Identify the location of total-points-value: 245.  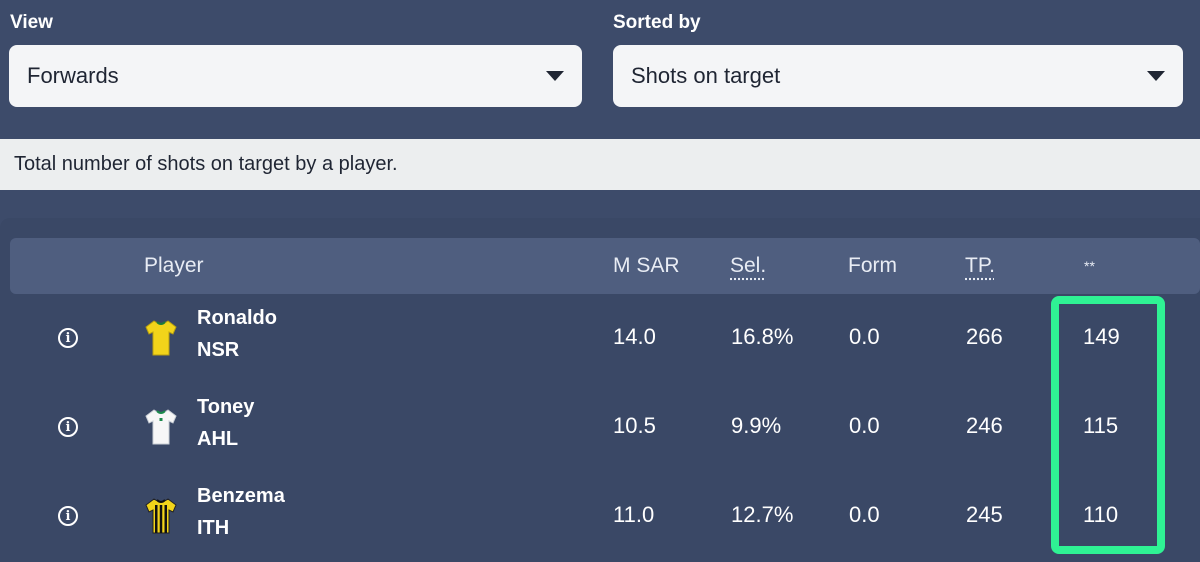
(984, 514).